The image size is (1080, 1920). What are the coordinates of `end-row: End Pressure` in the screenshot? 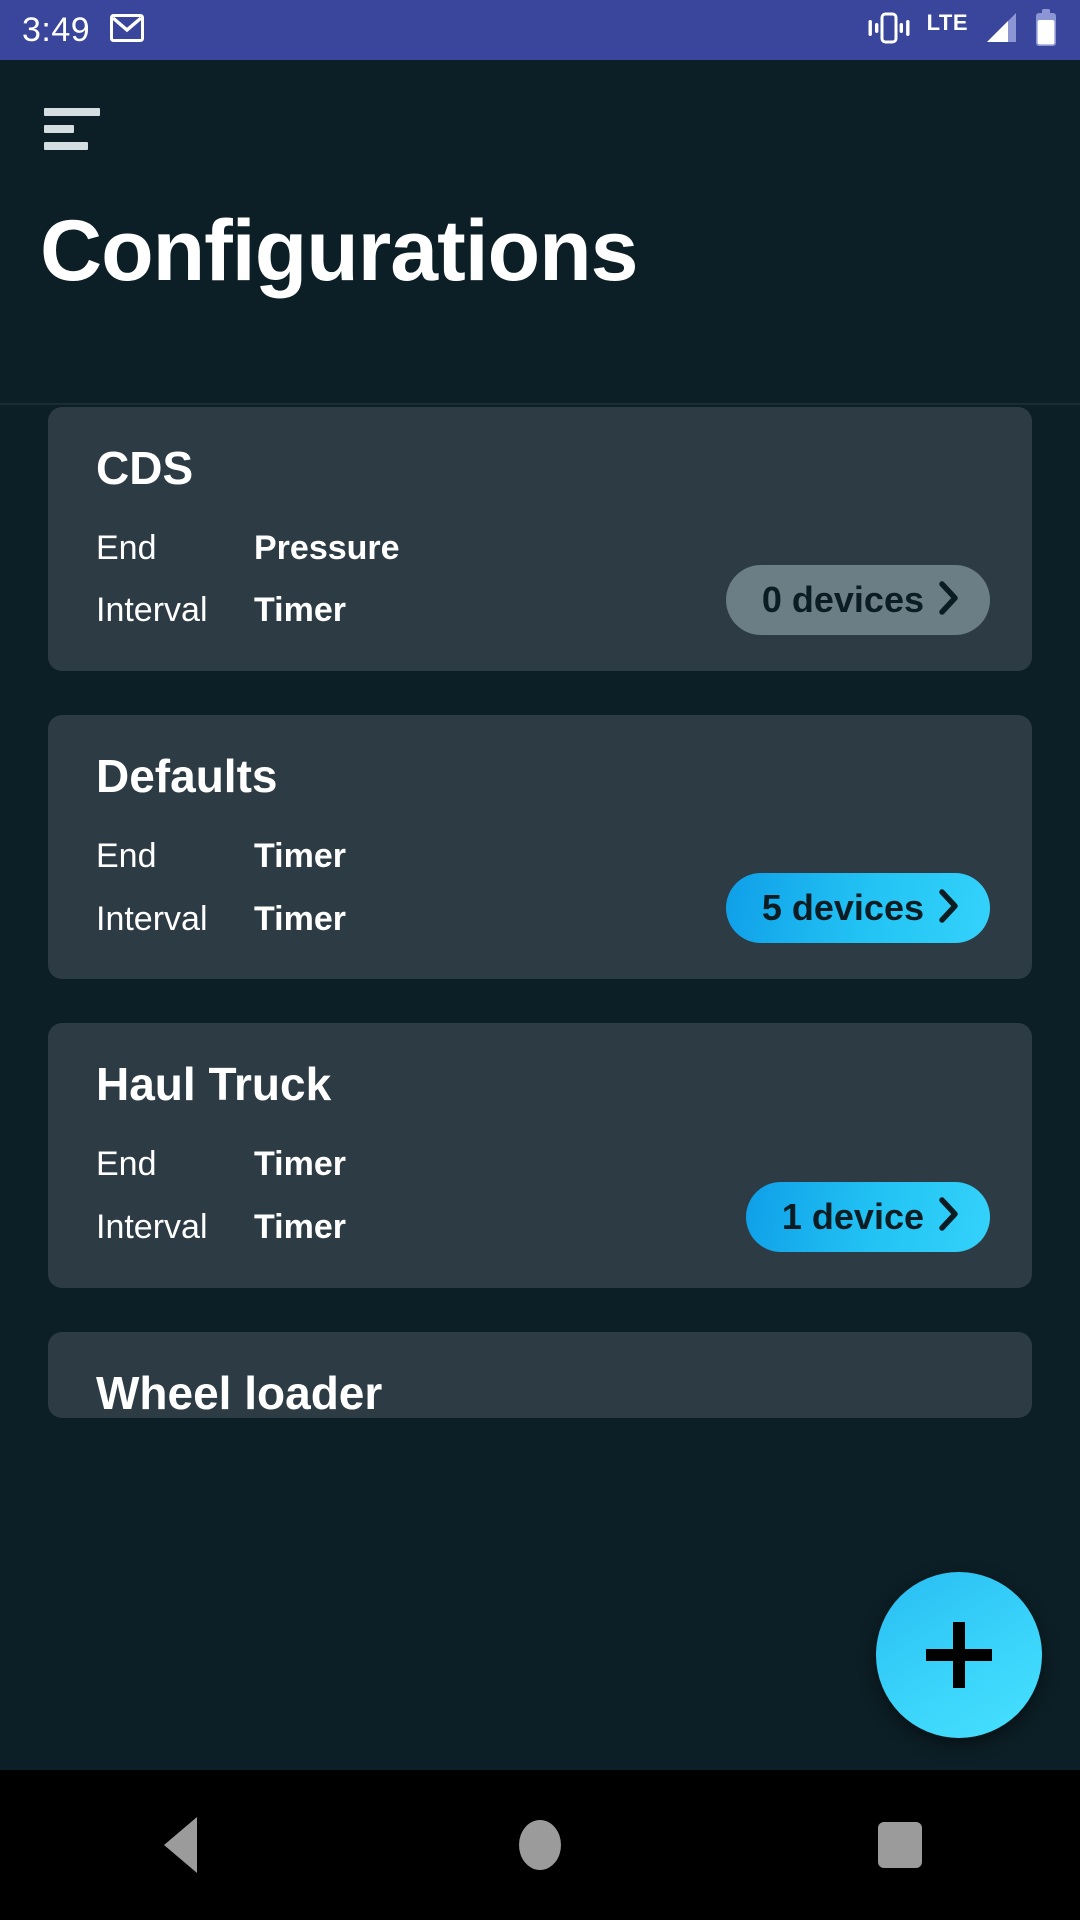 It's located at (540, 548).